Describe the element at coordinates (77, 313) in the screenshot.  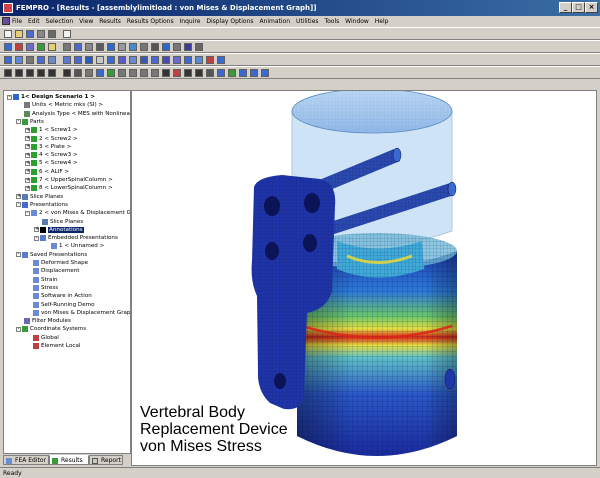
I see `tree-item: von Mises & Displacement Graph` at that location.